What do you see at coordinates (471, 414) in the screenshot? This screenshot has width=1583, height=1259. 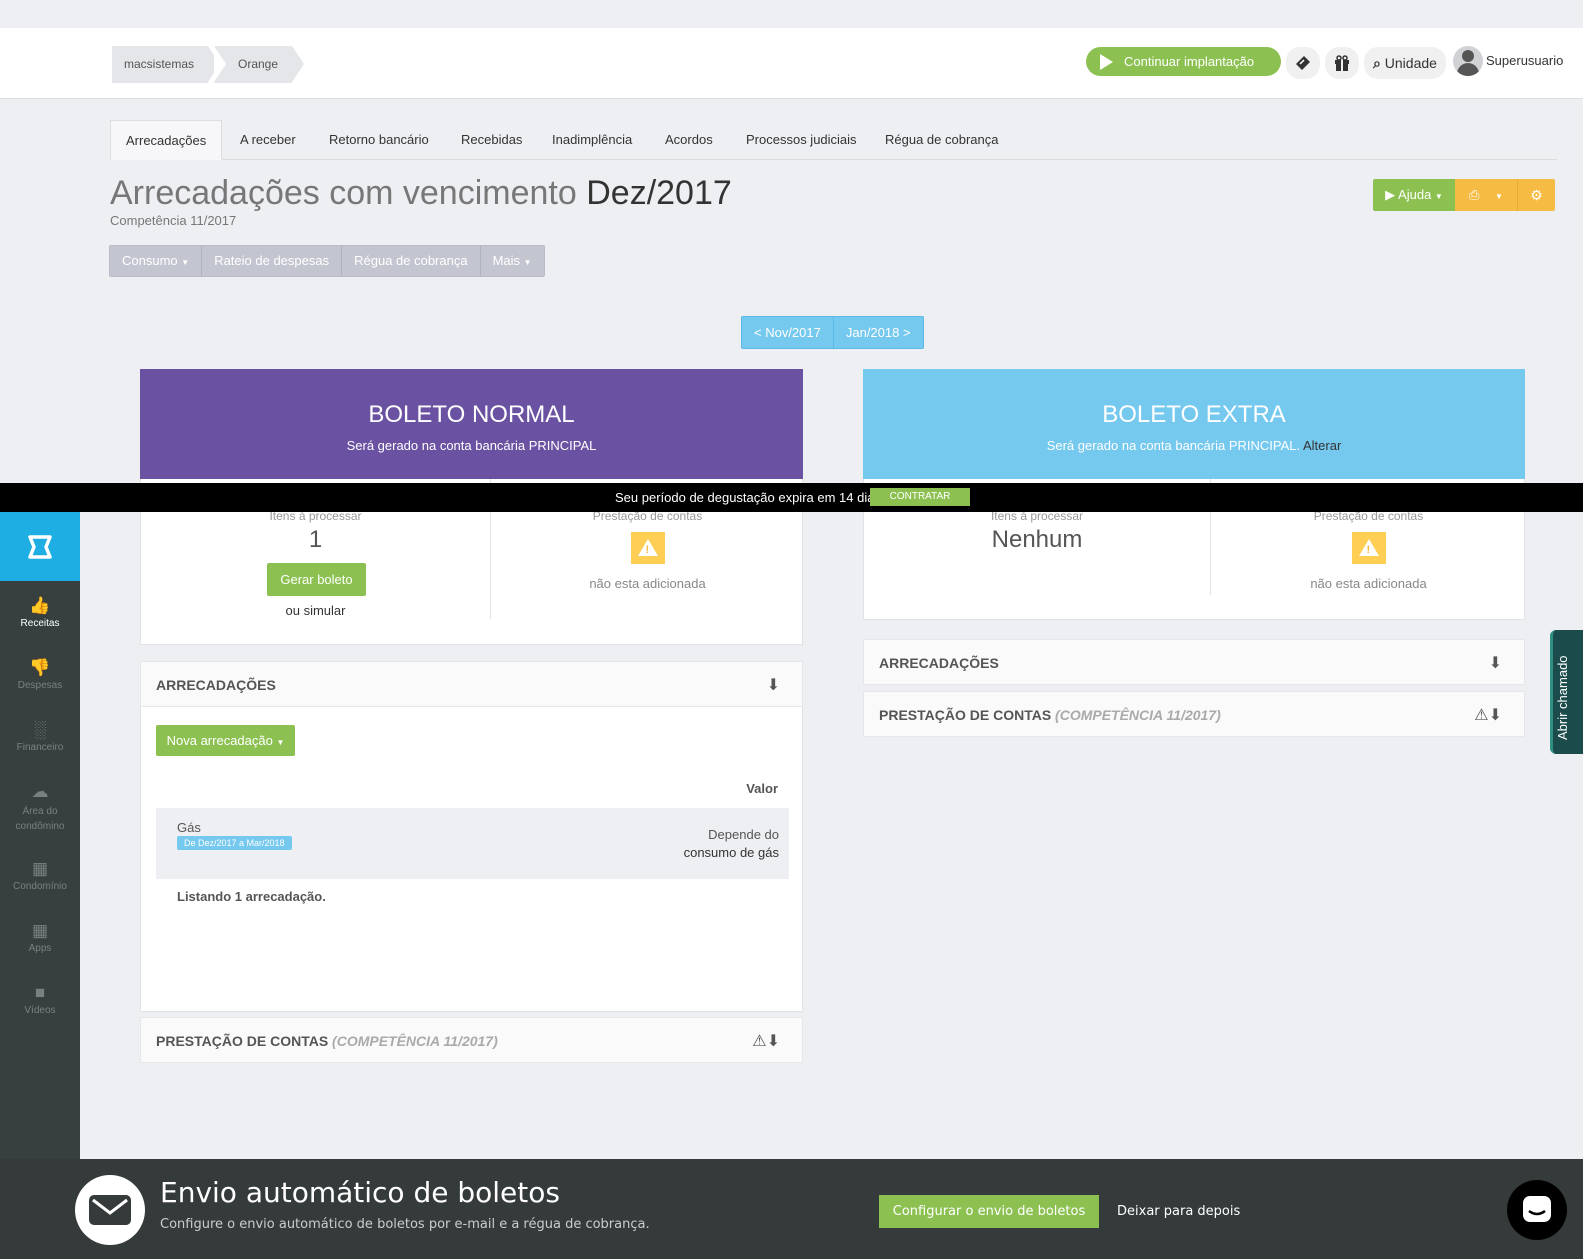 I see `boleto-normal-title: BOLETO NORMAL` at bounding box center [471, 414].